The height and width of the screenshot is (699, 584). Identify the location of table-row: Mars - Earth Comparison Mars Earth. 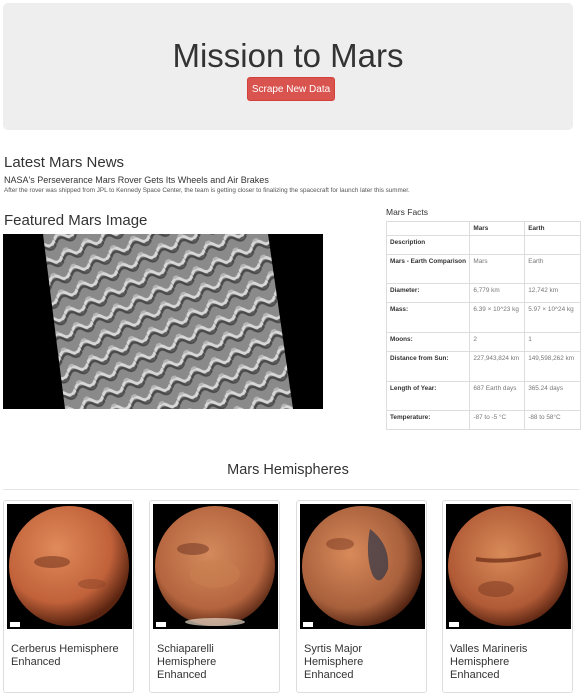
(483, 269).